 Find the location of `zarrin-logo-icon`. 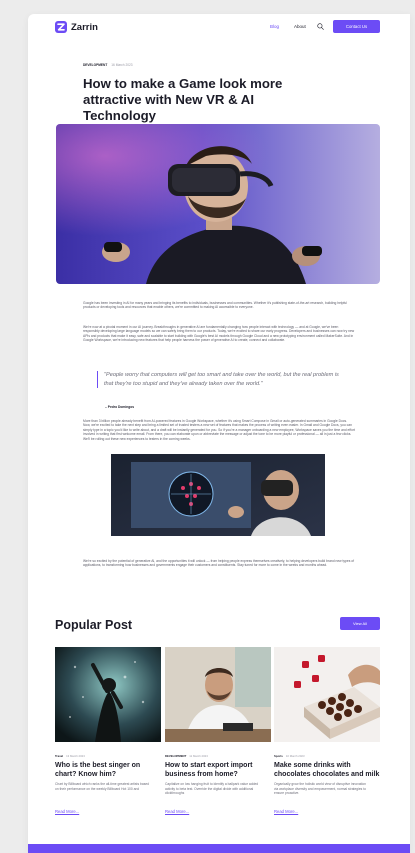

zarrin-logo-icon is located at coordinates (61, 27).